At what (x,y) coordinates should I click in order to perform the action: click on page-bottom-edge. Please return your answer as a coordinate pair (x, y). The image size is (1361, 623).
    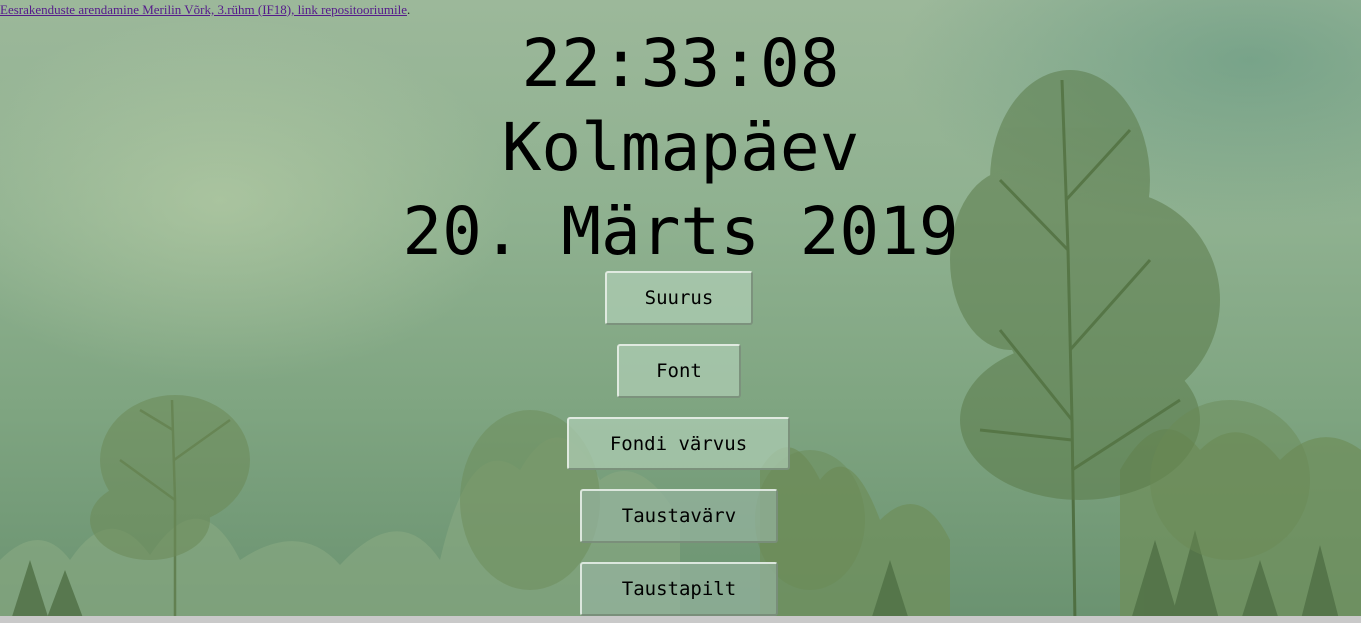
    Looking at the image, I should click on (680, 619).